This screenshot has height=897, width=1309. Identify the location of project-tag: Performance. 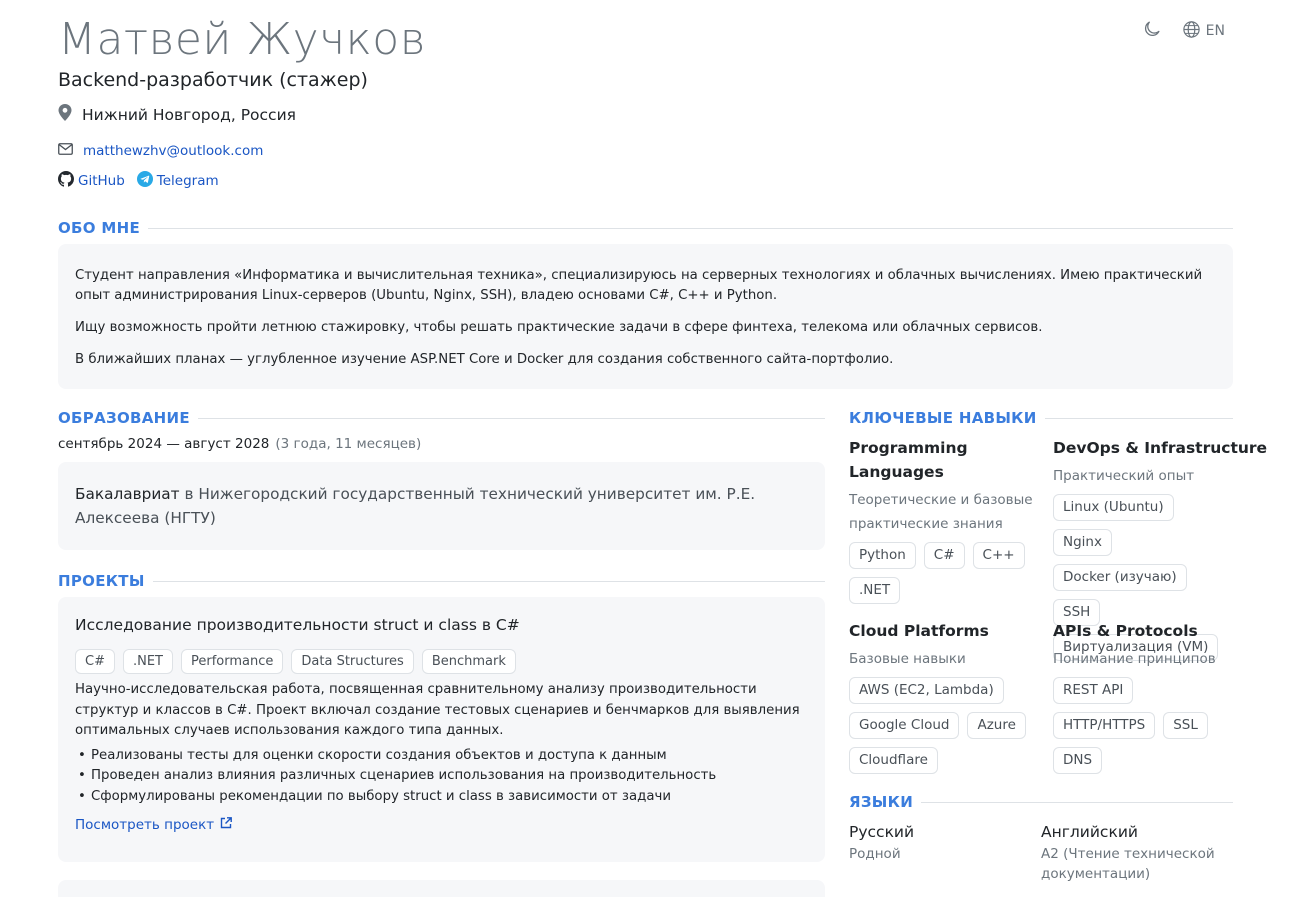
(232, 661).